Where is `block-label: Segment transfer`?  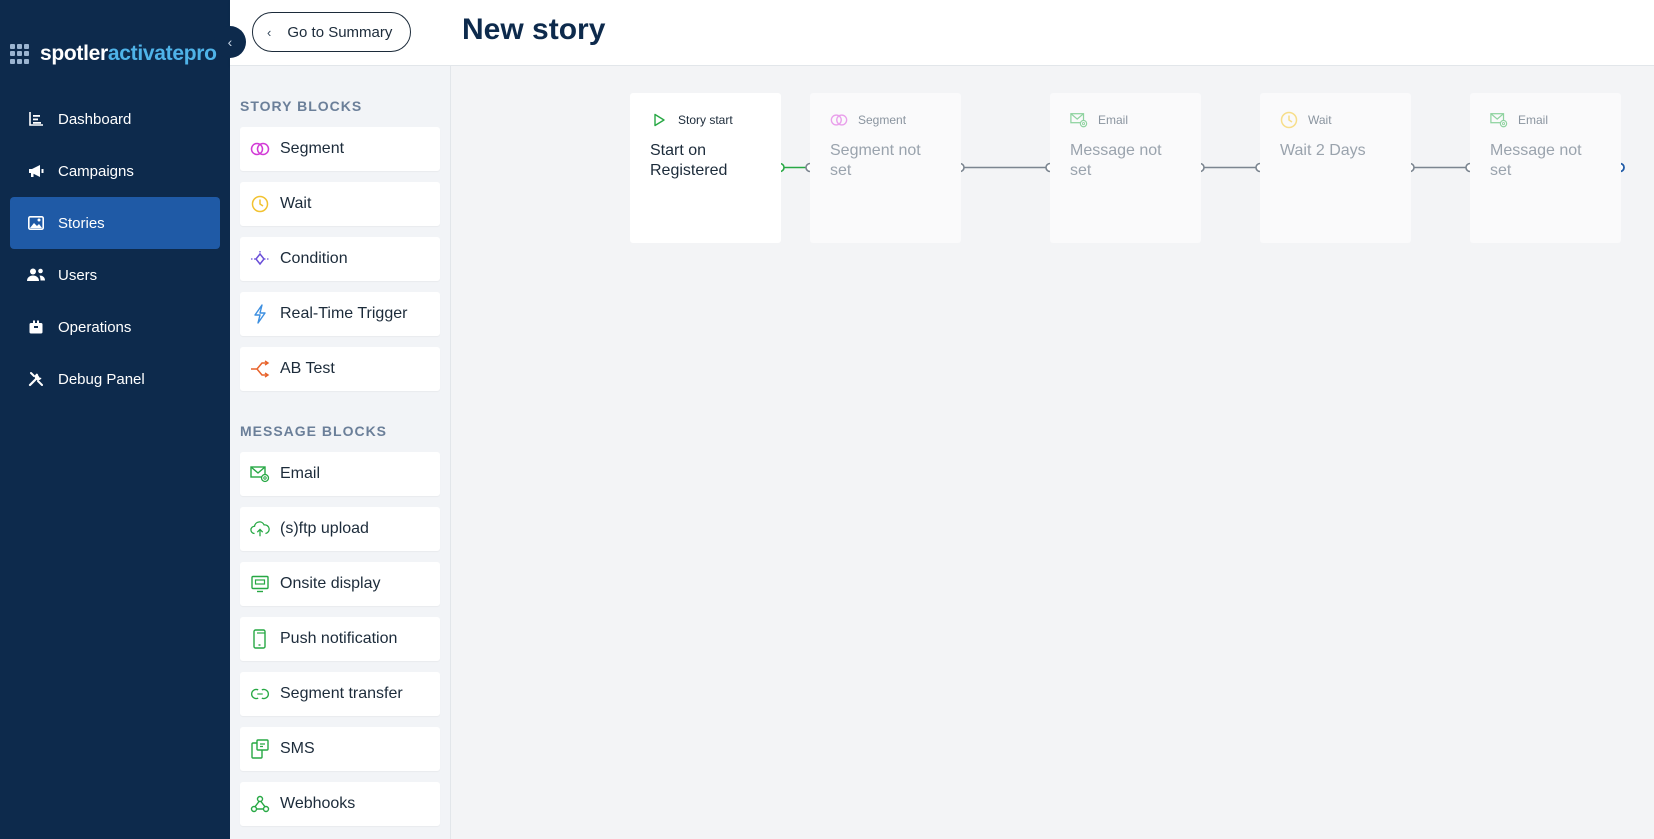
block-label: Segment transfer is located at coordinates (341, 693).